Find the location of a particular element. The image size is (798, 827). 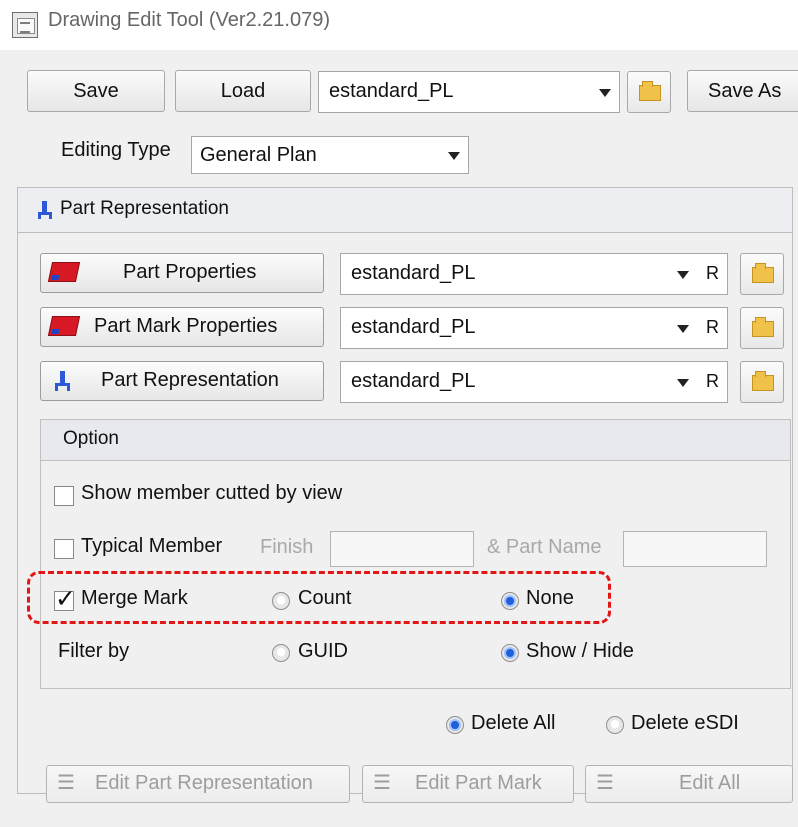

part-name-input is located at coordinates (695, 549).